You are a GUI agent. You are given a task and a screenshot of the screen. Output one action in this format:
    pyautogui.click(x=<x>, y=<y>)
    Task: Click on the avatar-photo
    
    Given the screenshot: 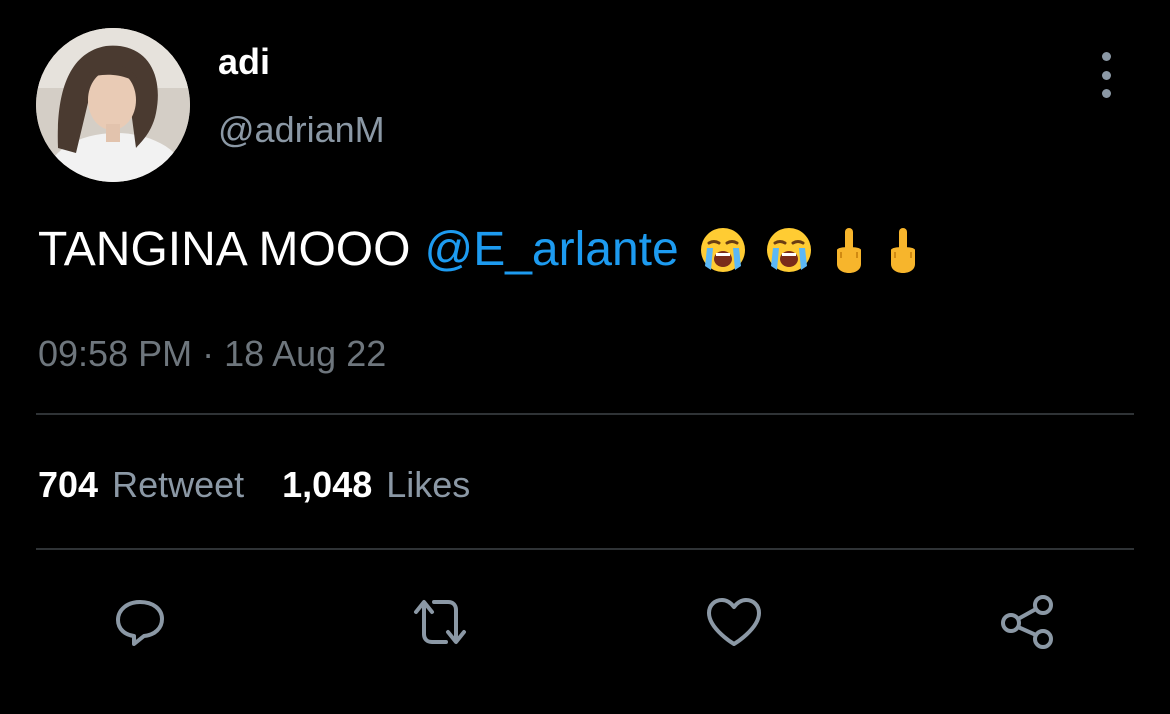 What is the action you would take?
    pyautogui.click(x=113, y=105)
    